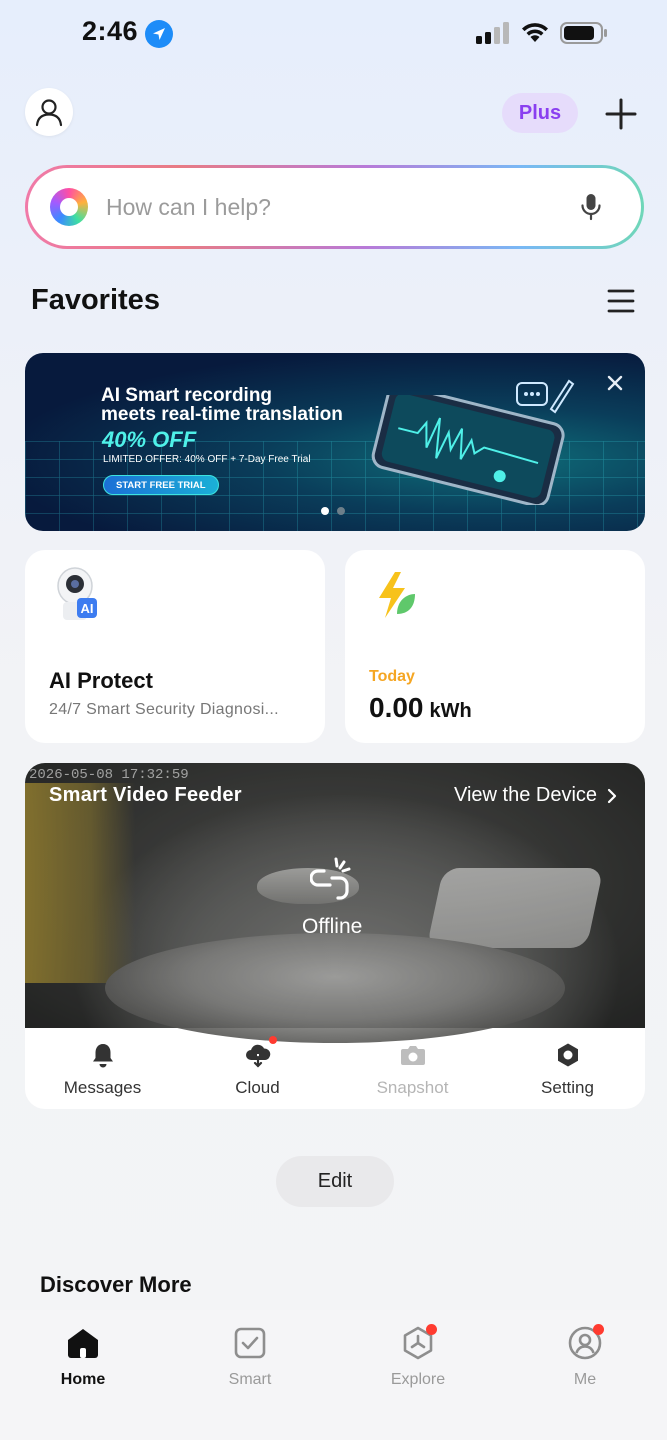 This screenshot has height=1440, width=667. I want to click on banner-discount: 40% OFF, so click(149, 439).